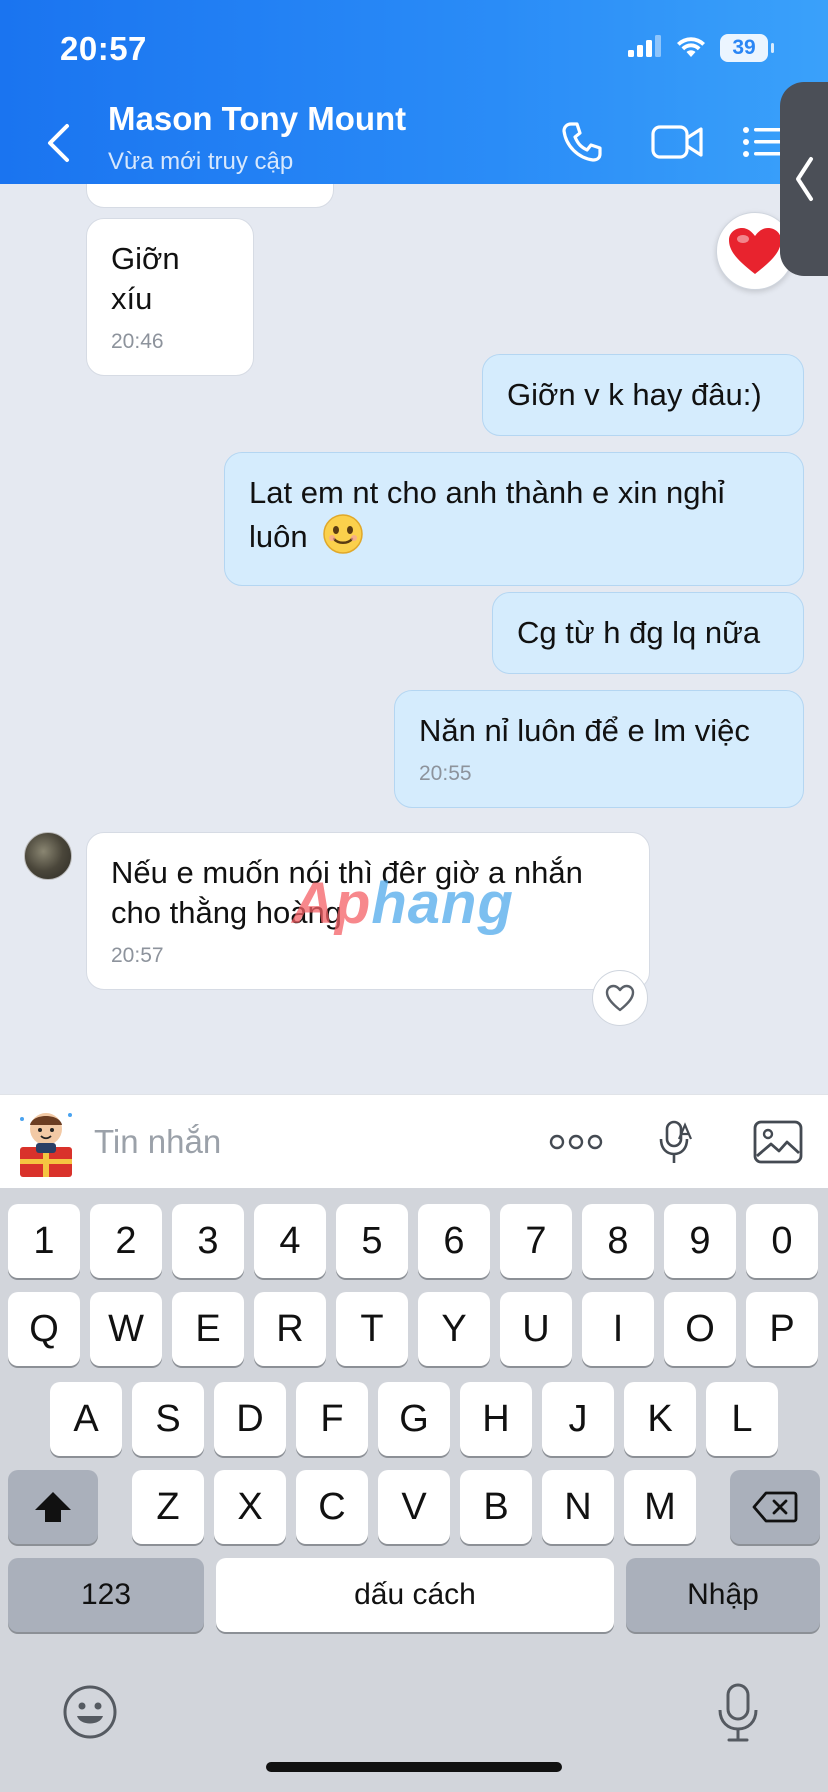  What do you see at coordinates (257, 119) in the screenshot?
I see `contact-name: Mason Tony Mount` at bounding box center [257, 119].